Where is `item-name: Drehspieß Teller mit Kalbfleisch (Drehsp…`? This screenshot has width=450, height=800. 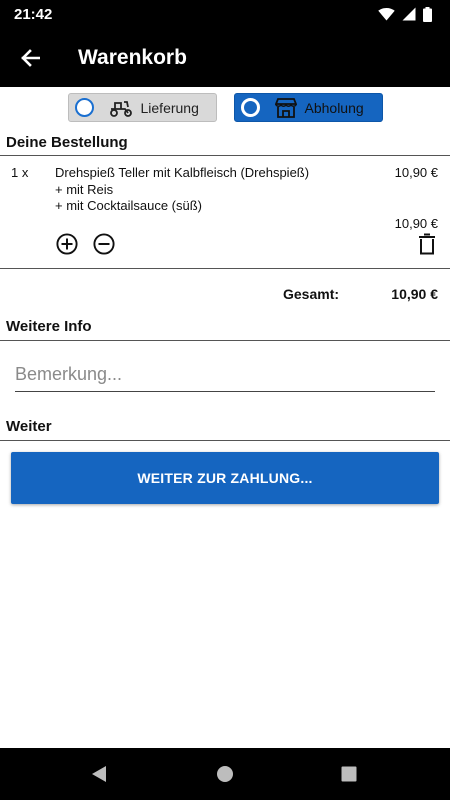 item-name: Drehspieß Teller mit Kalbfleisch (Drehsp… is located at coordinates (182, 172).